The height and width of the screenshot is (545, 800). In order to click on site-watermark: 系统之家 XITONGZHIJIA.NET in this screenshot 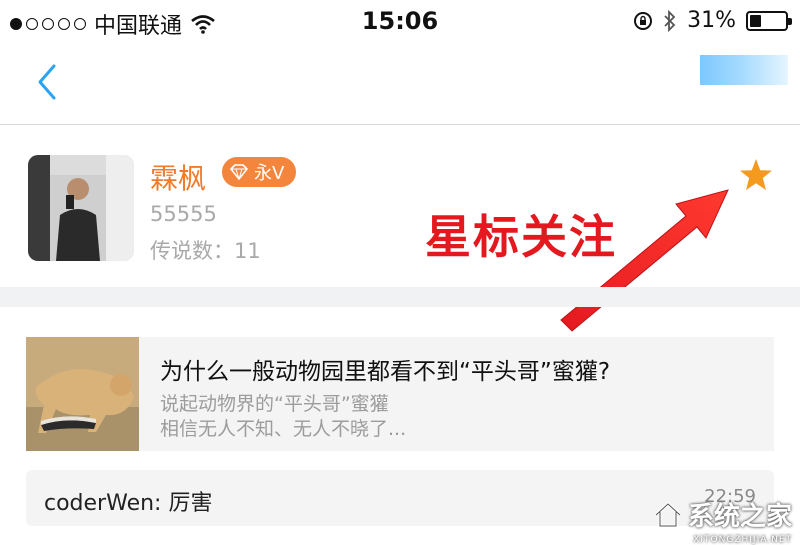, I will do `click(723, 520)`.